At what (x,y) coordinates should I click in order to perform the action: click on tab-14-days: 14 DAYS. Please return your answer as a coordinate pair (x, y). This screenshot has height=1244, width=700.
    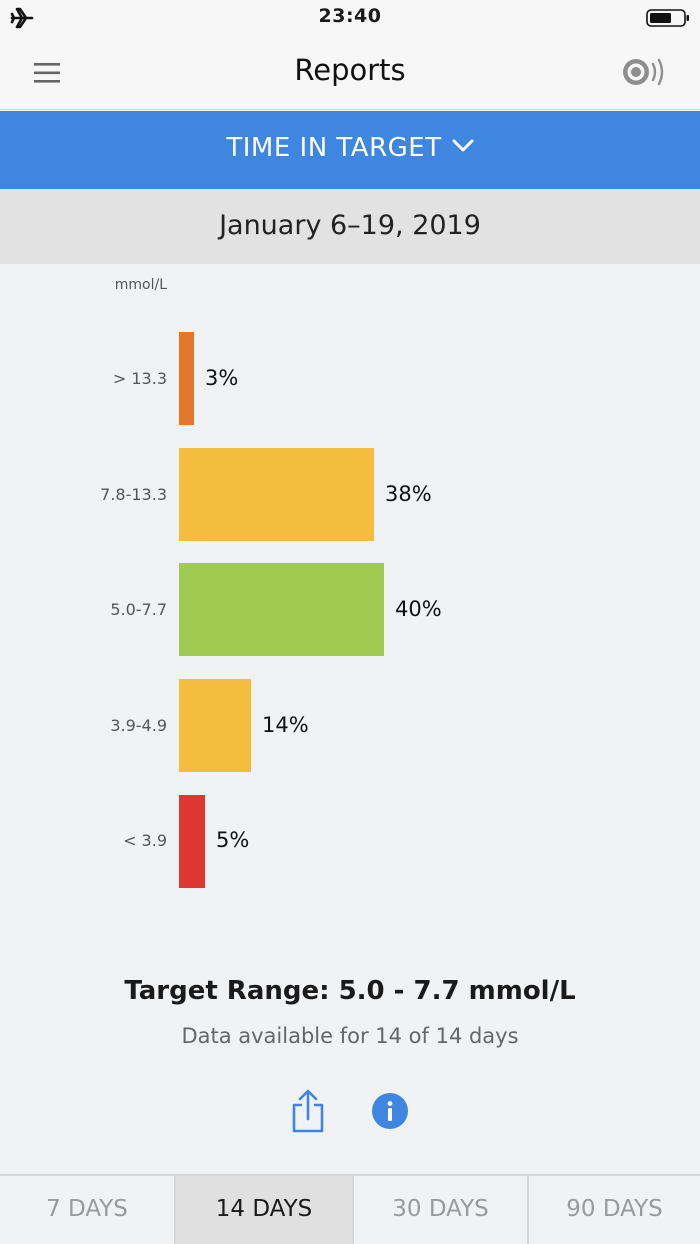
    Looking at the image, I should click on (264, 1210).